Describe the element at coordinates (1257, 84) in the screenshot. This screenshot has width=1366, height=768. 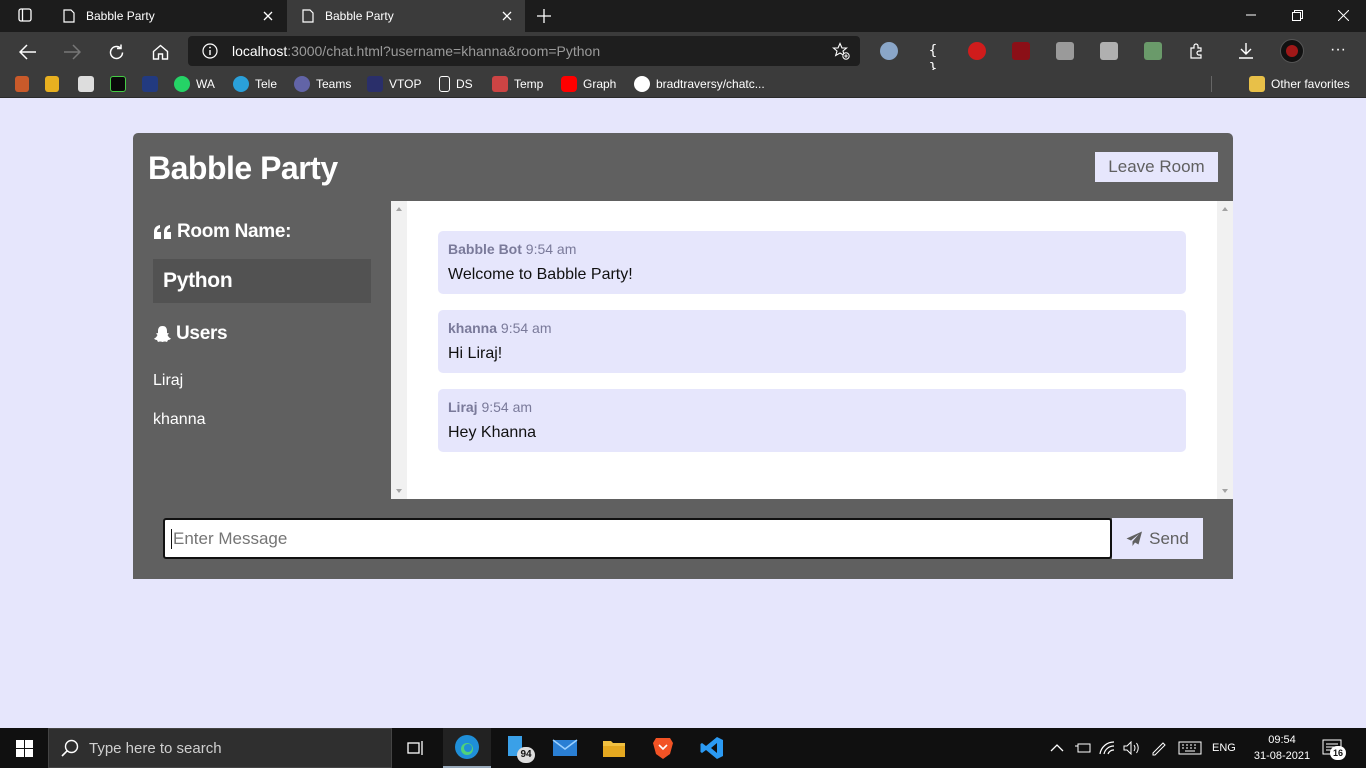
I see `folder-icon` at that location.